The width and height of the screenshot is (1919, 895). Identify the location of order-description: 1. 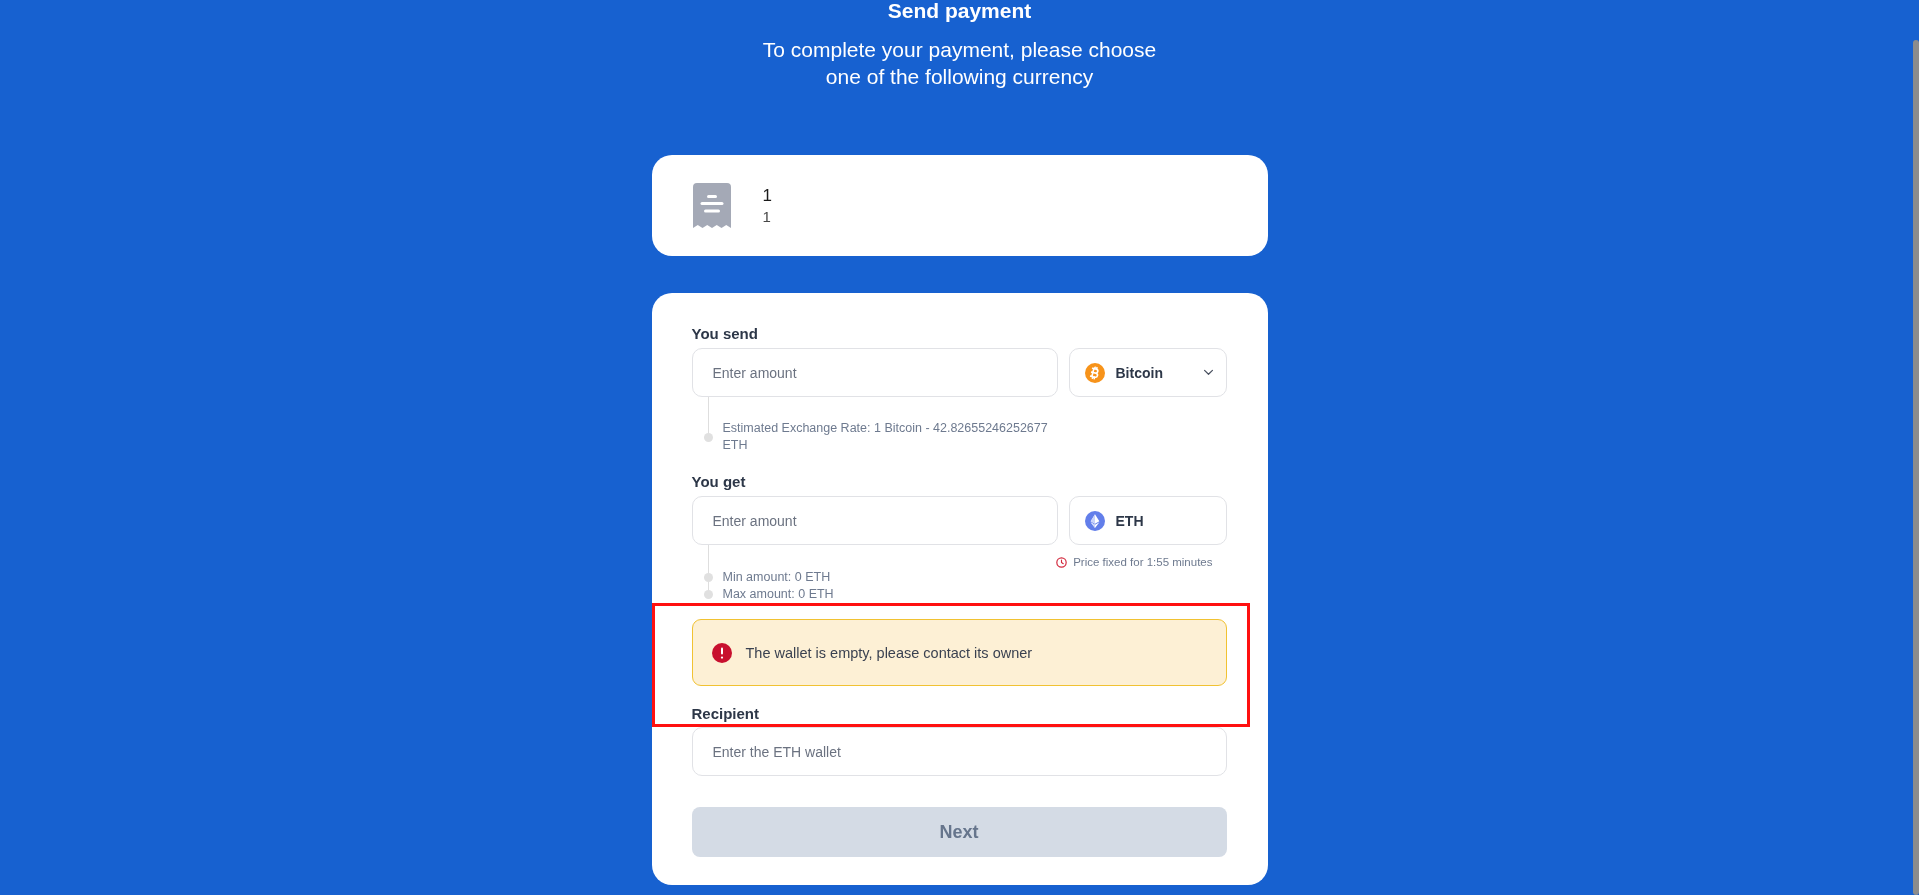
(767, 216).